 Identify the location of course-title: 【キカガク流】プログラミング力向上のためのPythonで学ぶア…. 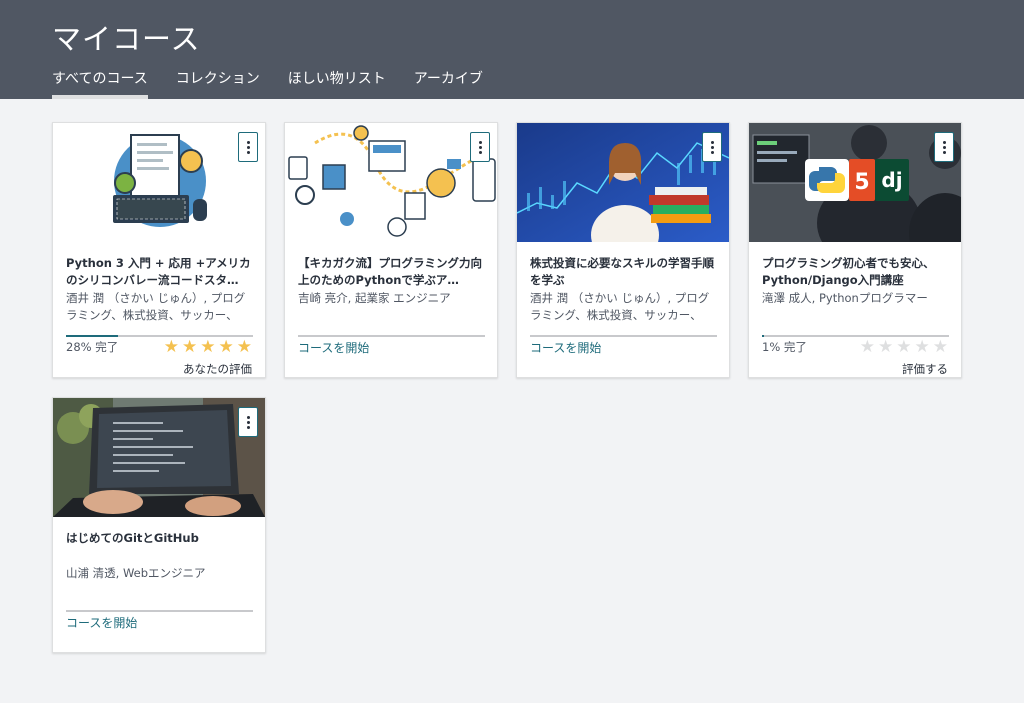
(390, 271).